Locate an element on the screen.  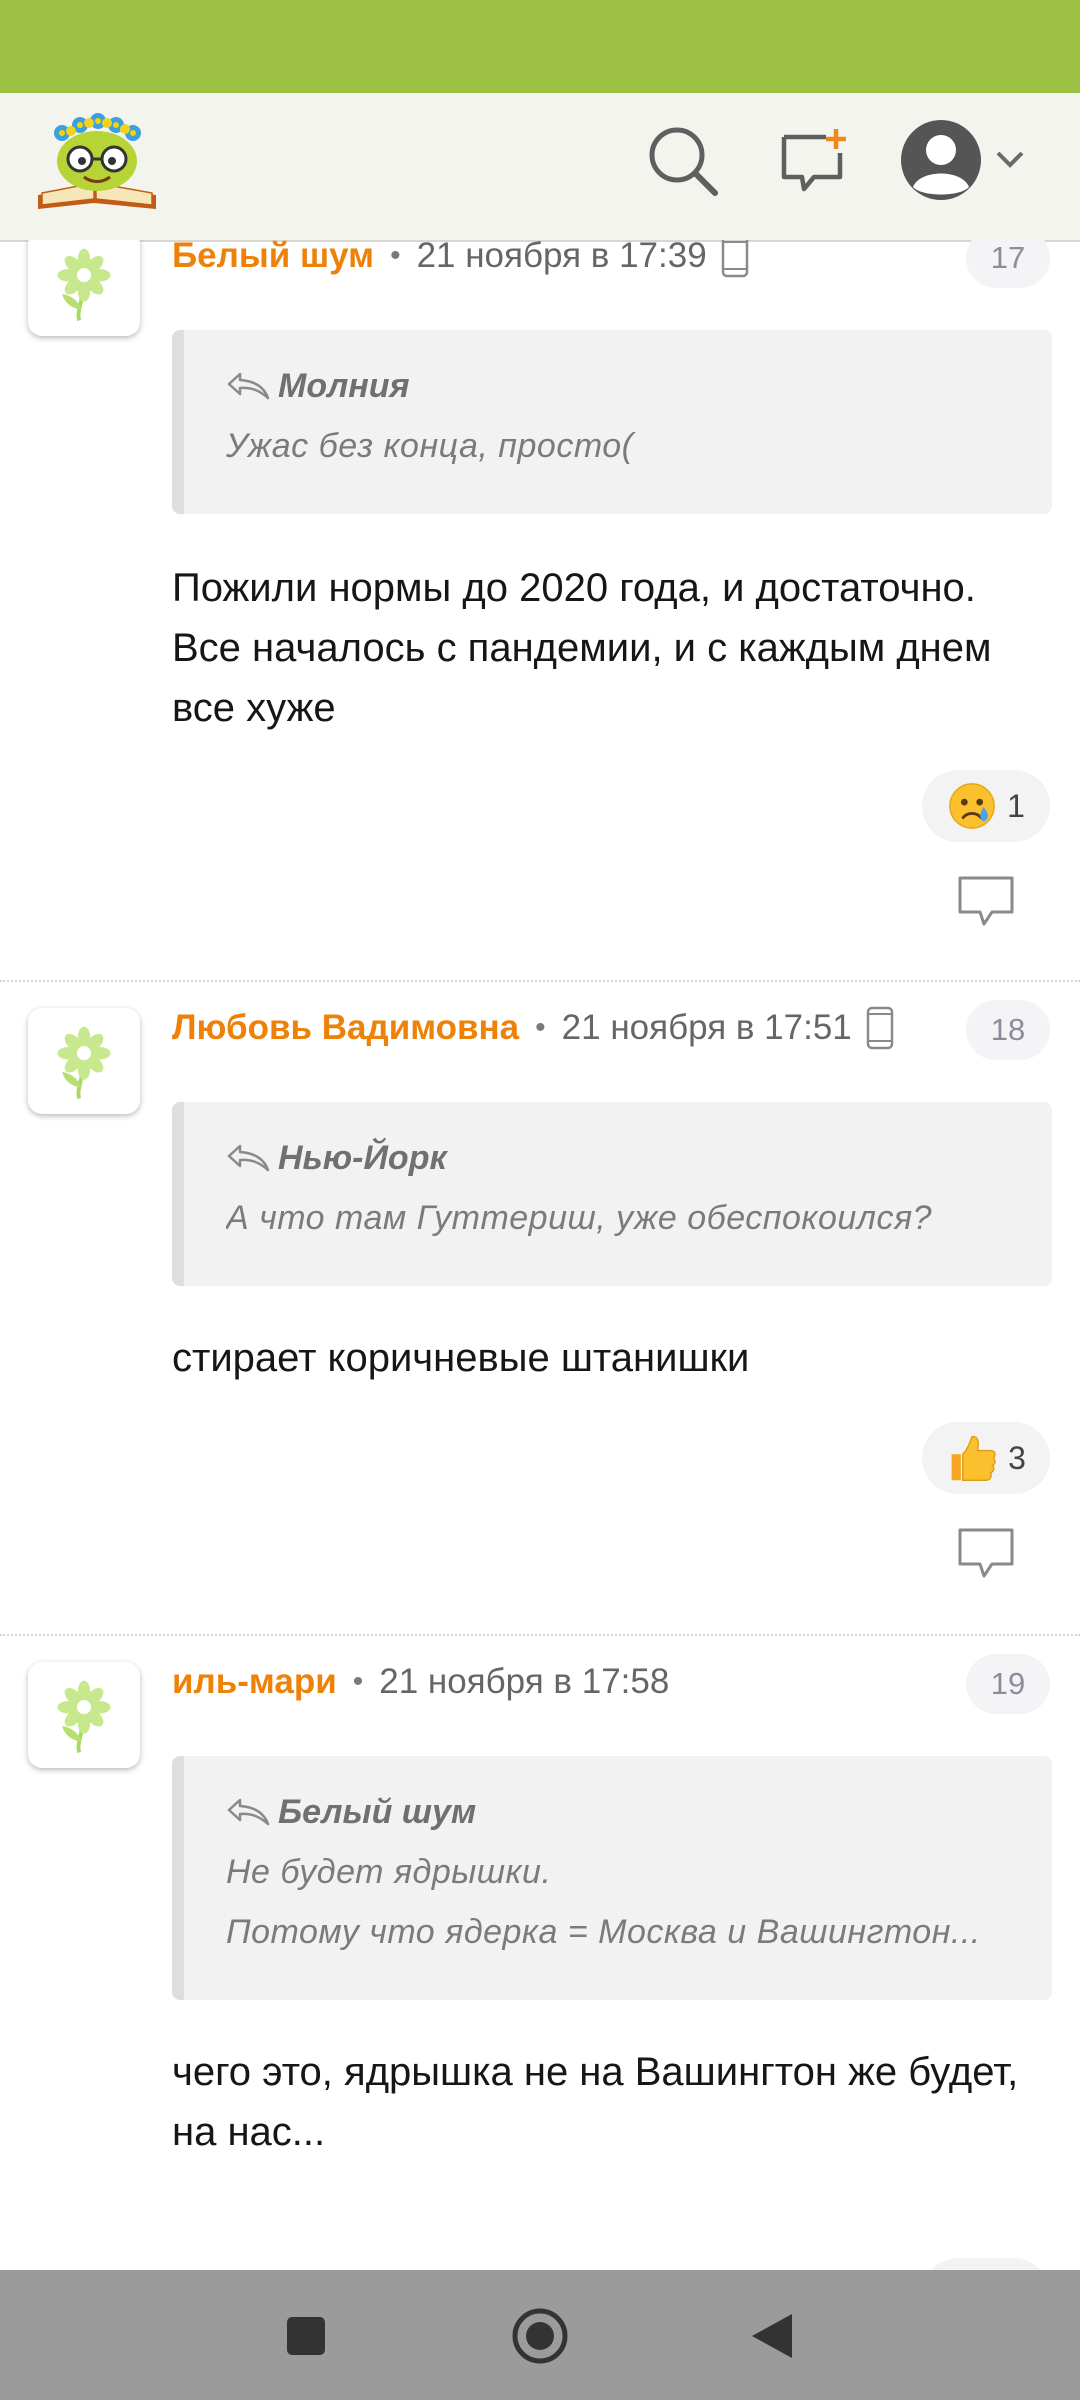
smiley-reading-book-logo is located at coordinates (97, 165).